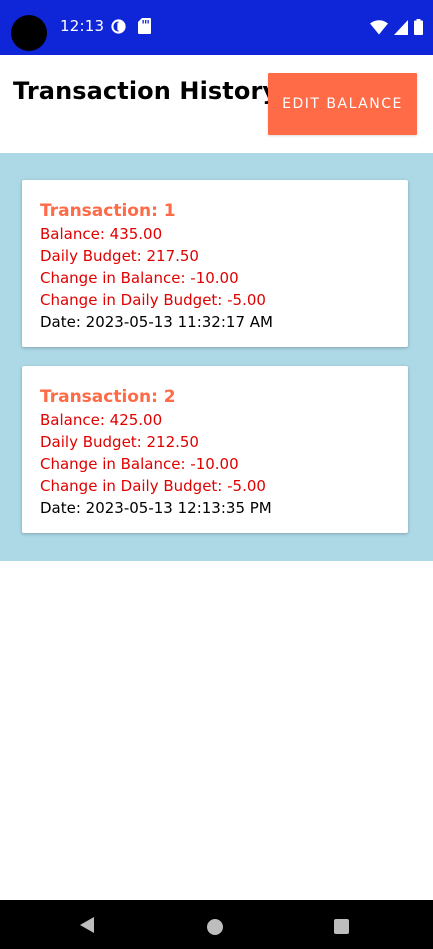  I want to click on transaction-date: Date: 2023-05-13 12:13:35 PM, so click(156, 508).